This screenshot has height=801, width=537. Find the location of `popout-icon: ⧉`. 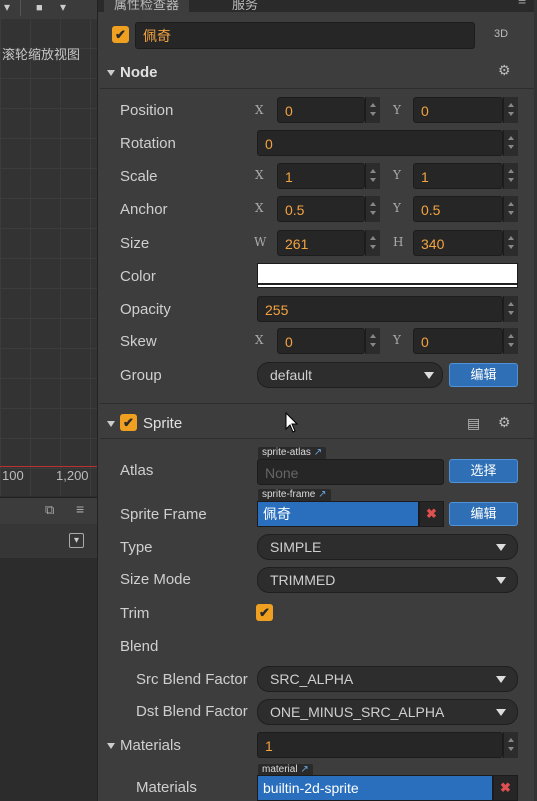

popout-icon: ⧉ is located at coordinates (49, 510).